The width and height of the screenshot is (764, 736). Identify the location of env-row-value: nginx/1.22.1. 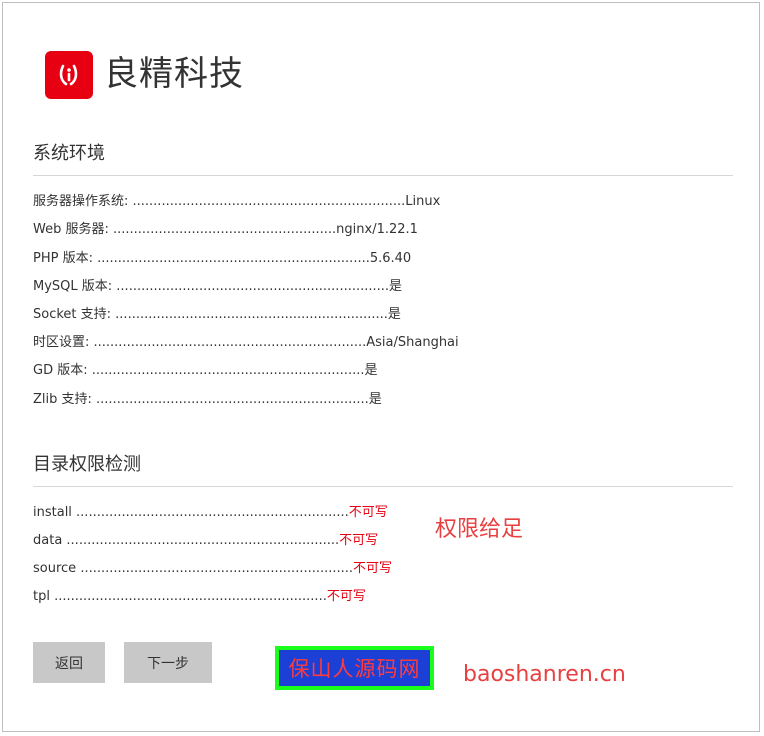
(377, 229).